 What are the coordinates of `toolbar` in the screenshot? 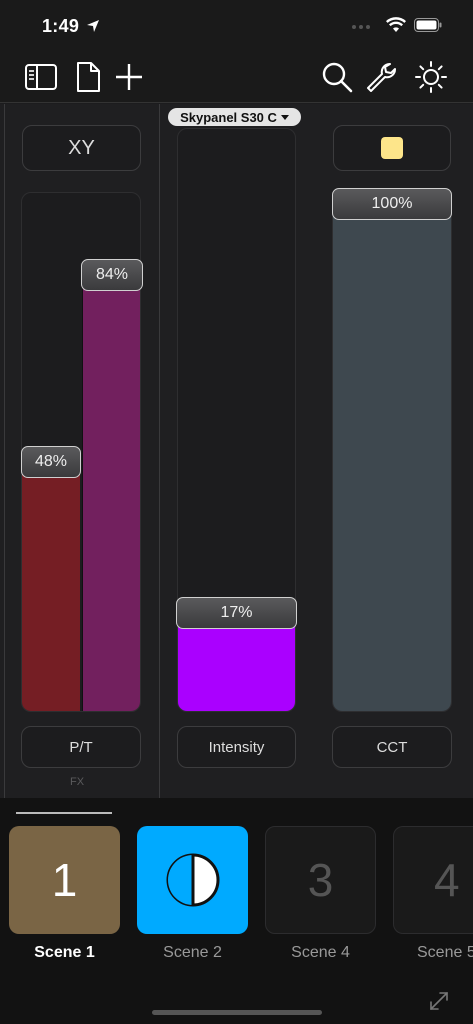 It's located at (236, 77).